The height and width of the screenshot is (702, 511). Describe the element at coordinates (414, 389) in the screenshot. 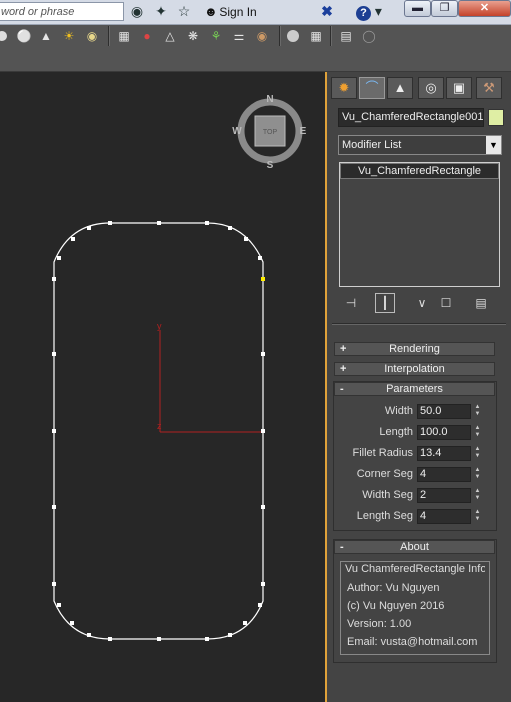

I see `rollout-parameters: - Parameters` at that location.